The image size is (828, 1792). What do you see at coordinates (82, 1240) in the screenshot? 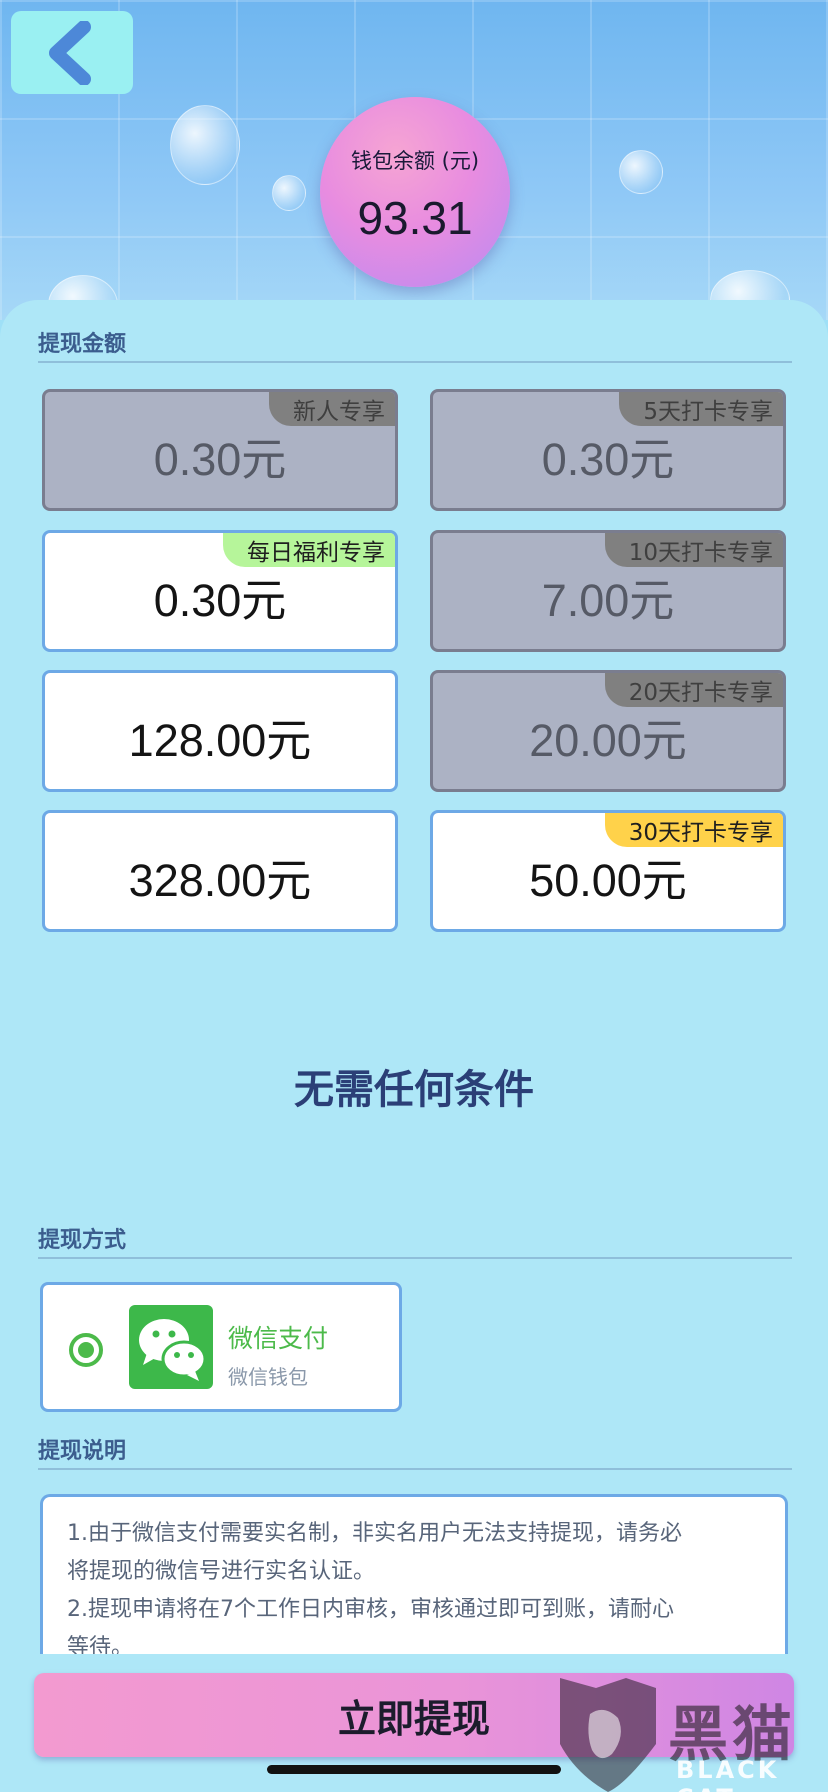
I see `section-title-method: 提现方式` at bounding box center [82, 1240].